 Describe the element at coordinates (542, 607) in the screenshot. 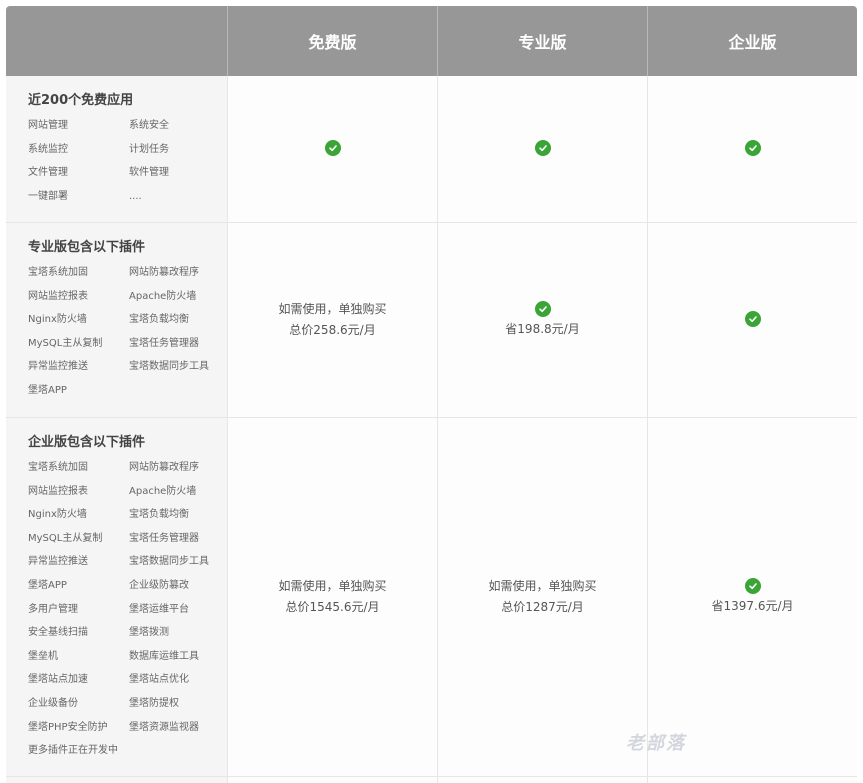

I see `plan-price-note: 总价1287元/月` at that location.